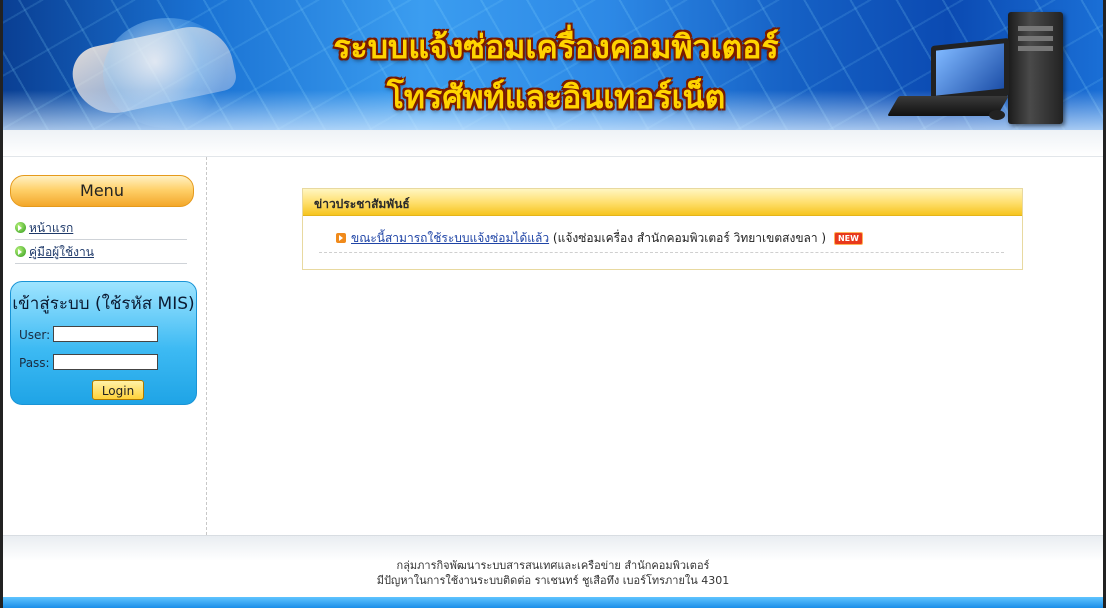 Image resolution: width=1112 pixels, height=608 pixels. Describe the element at coordinates (103, 304) in the screenshot. I see `login-title: เข้าสู่ระบบ (ใช้รหัส MIS)` at that location.